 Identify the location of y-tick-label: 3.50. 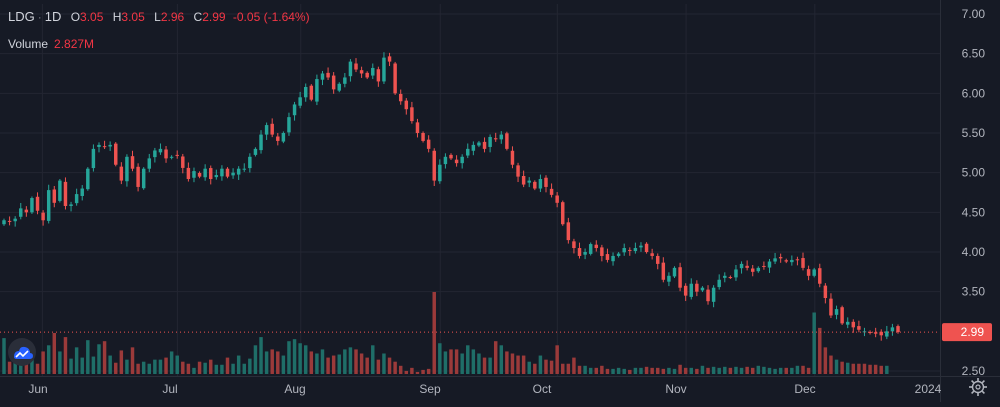
(974, 292).